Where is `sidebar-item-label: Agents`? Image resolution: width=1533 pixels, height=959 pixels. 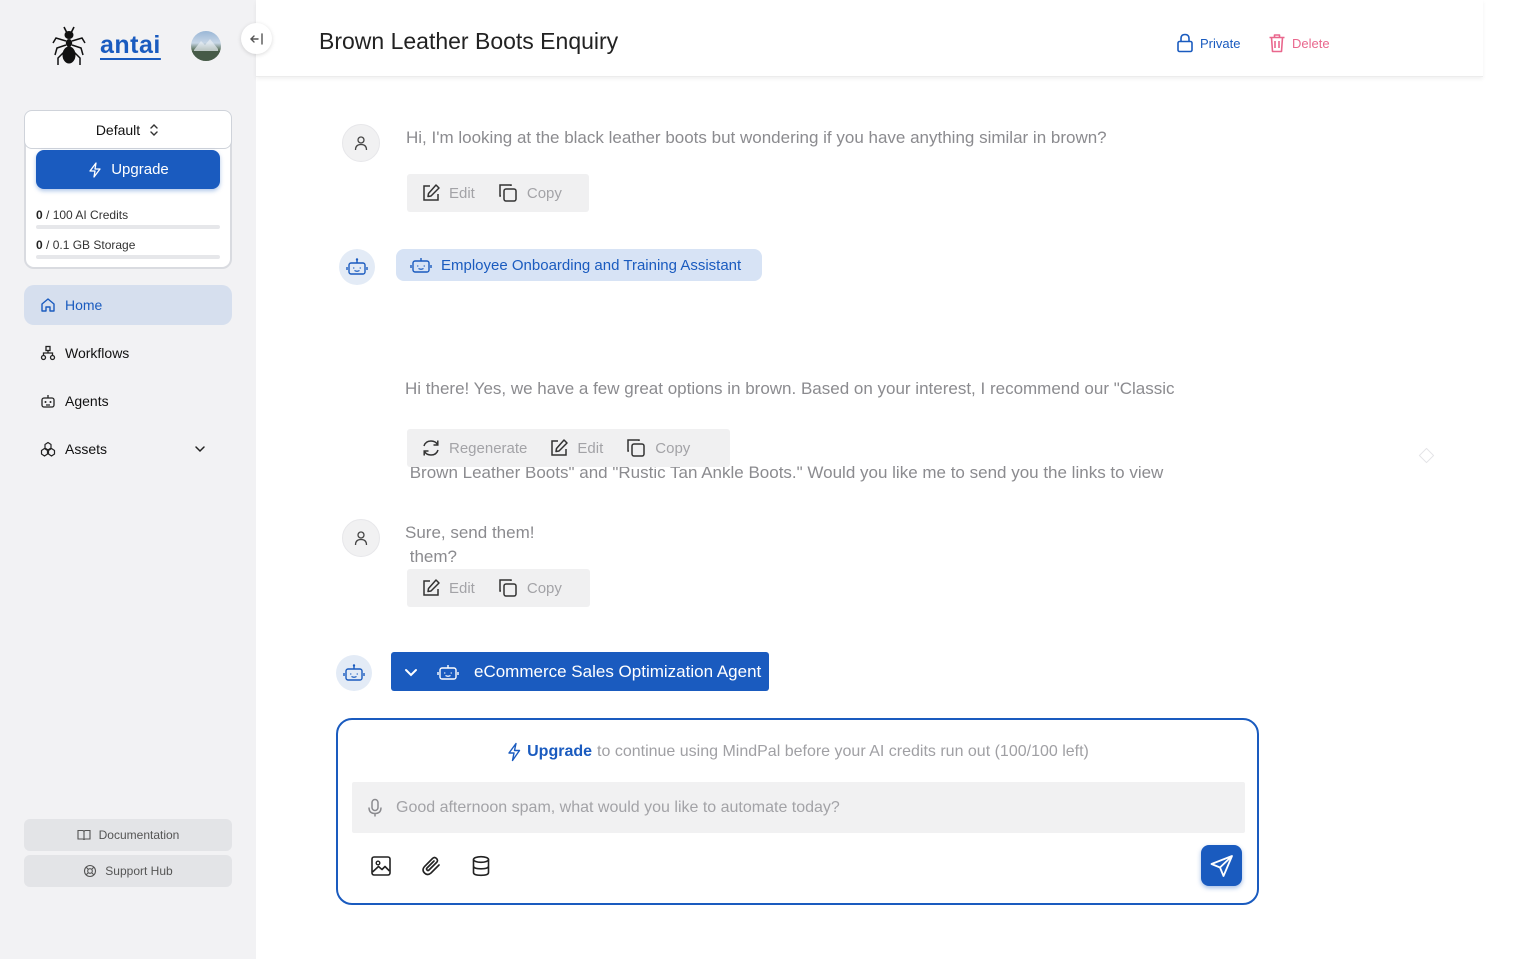 sidebar-item-label: Agents is located at coordinates (87, 401).